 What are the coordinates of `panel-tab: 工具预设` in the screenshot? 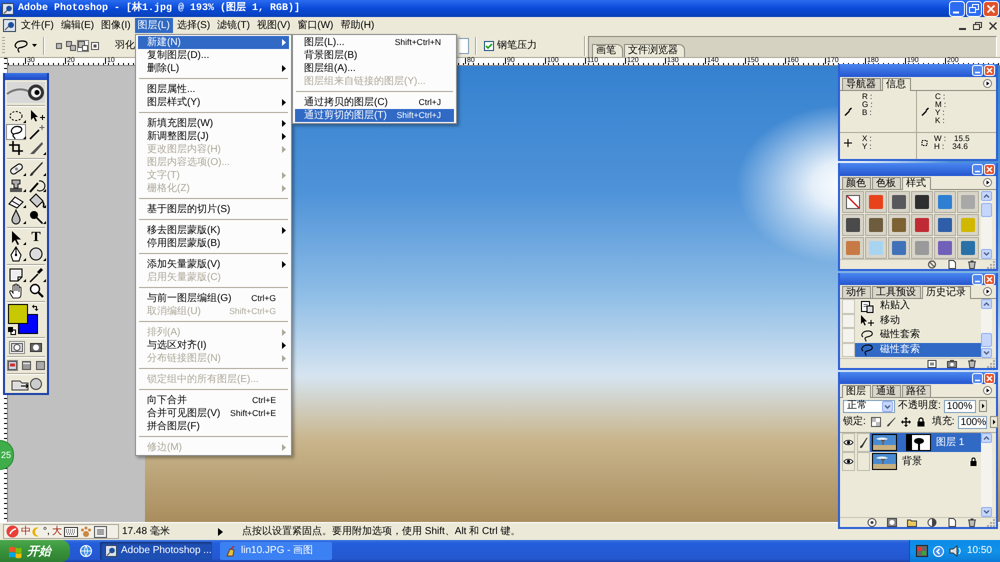 It's located at (896, 292).